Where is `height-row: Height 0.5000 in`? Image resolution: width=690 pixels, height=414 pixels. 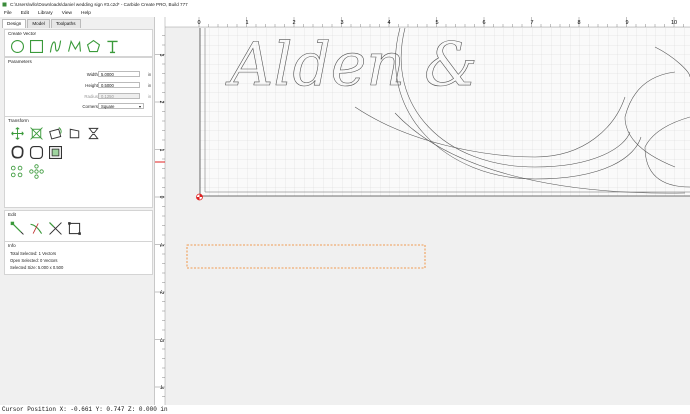
height-row: Height 0.5000 in is located at coordinates (78, 86).